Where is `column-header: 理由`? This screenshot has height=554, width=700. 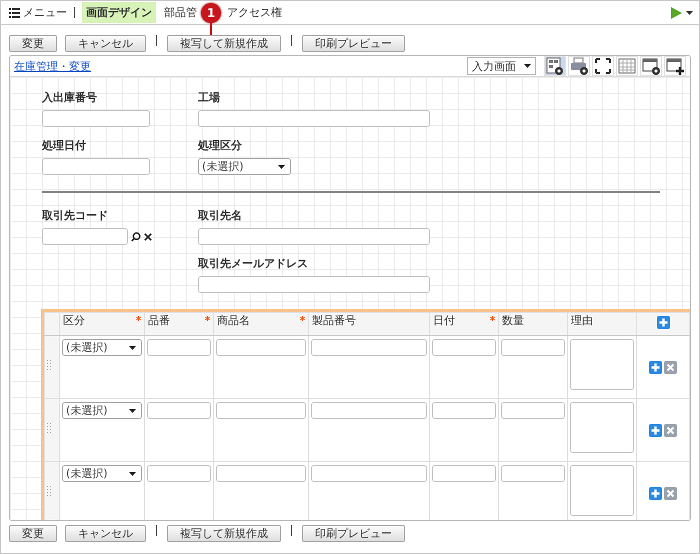 column-header: 理由 is located at coordinates (582, 320).